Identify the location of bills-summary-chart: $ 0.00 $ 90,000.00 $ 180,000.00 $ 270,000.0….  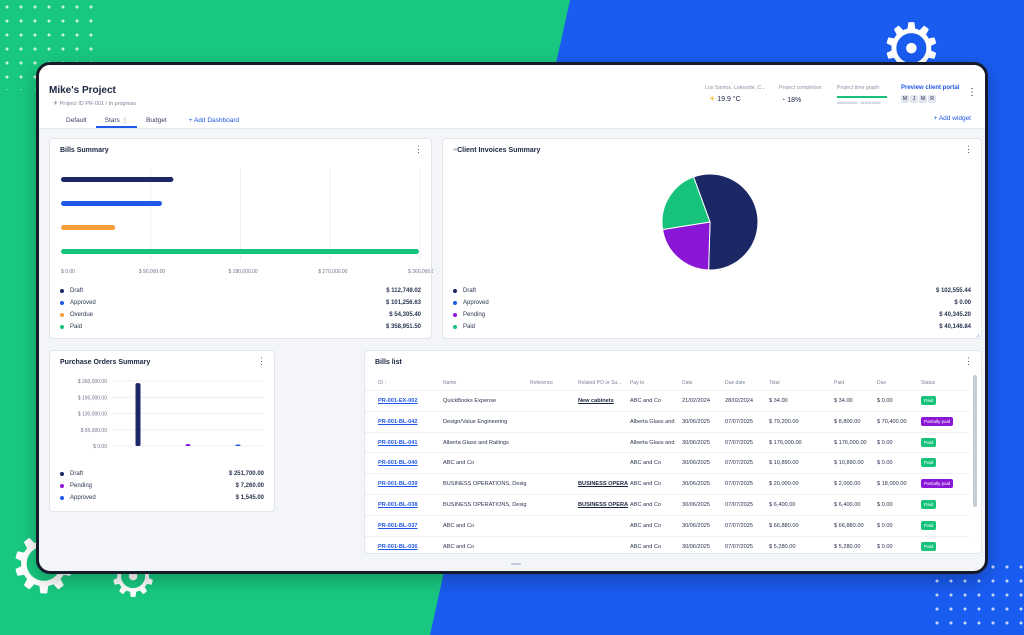
(247, 222).